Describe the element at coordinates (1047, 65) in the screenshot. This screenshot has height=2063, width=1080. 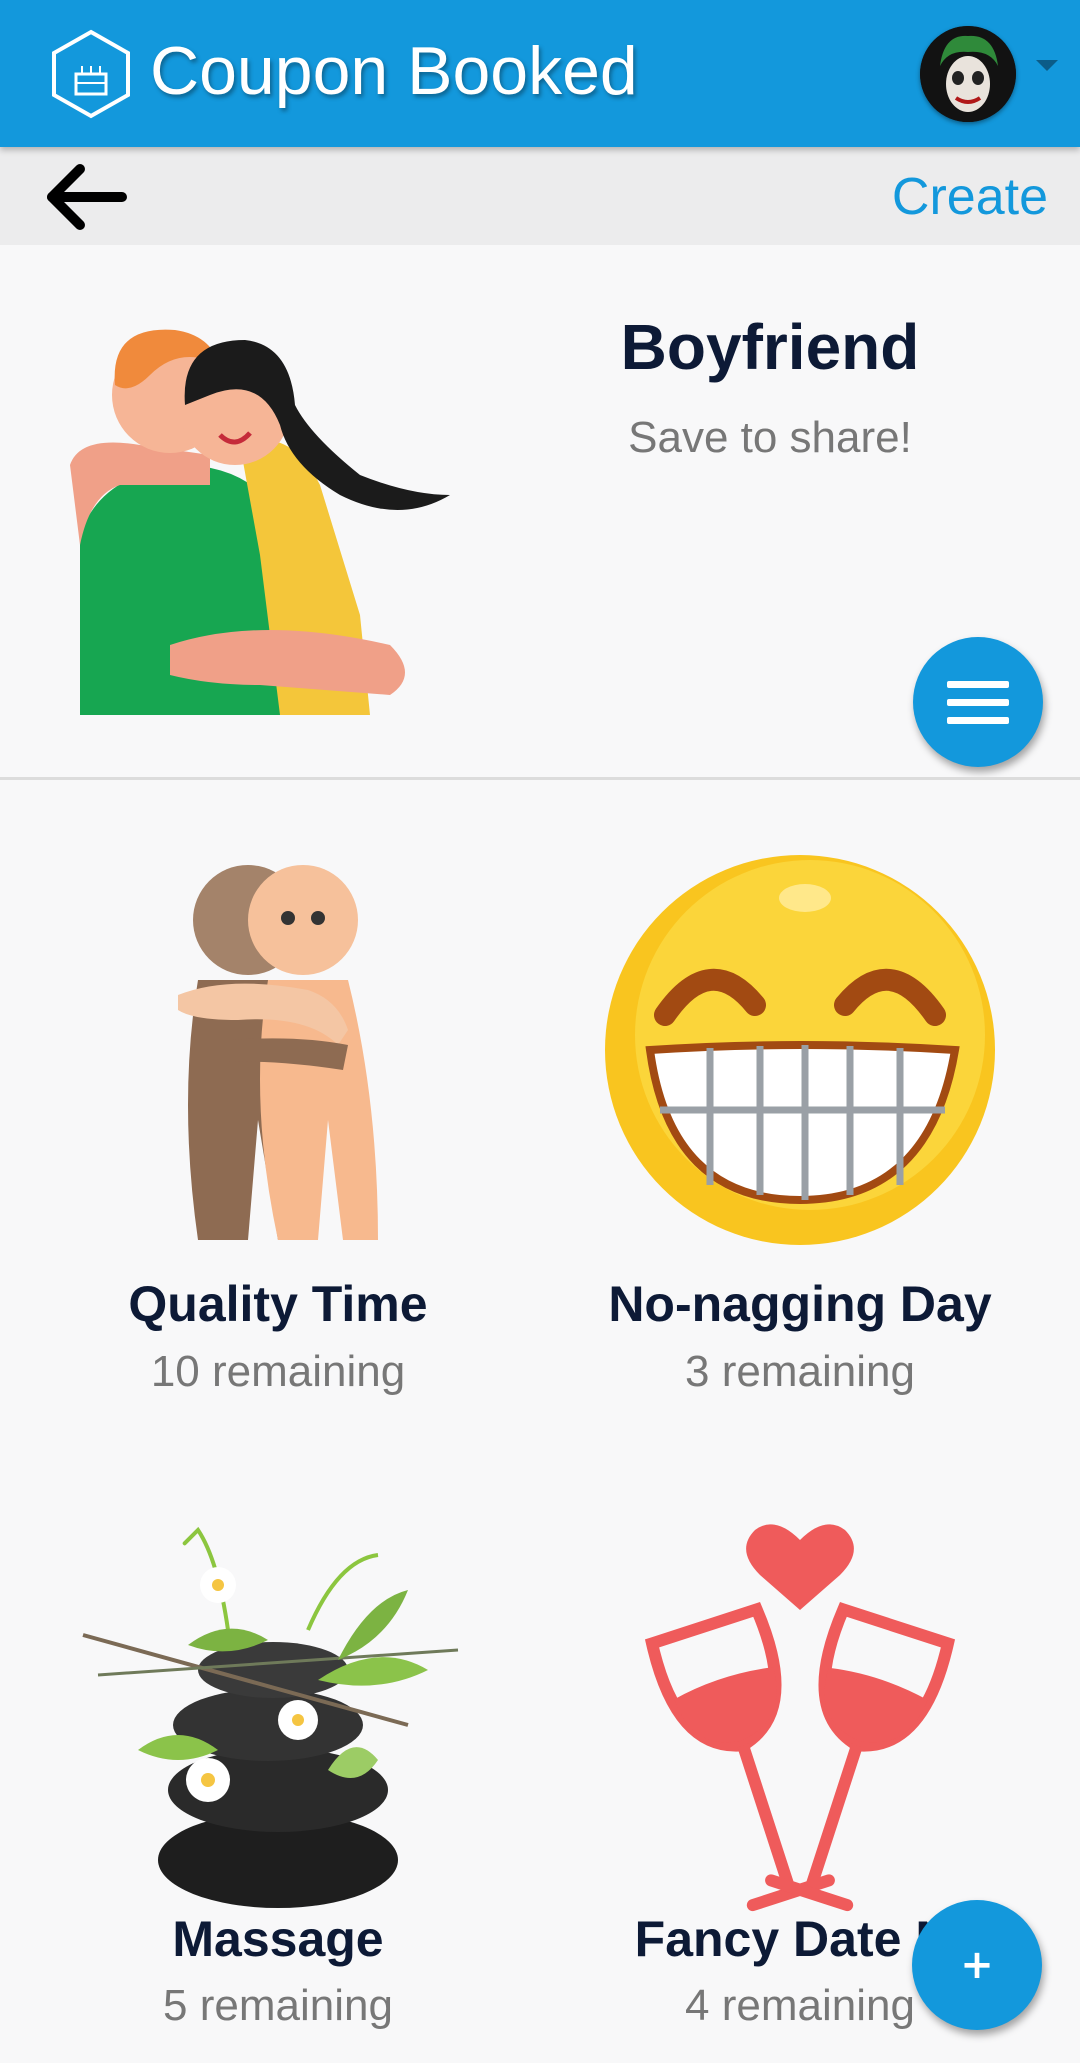
I see `chevron-down-icon` at that location.